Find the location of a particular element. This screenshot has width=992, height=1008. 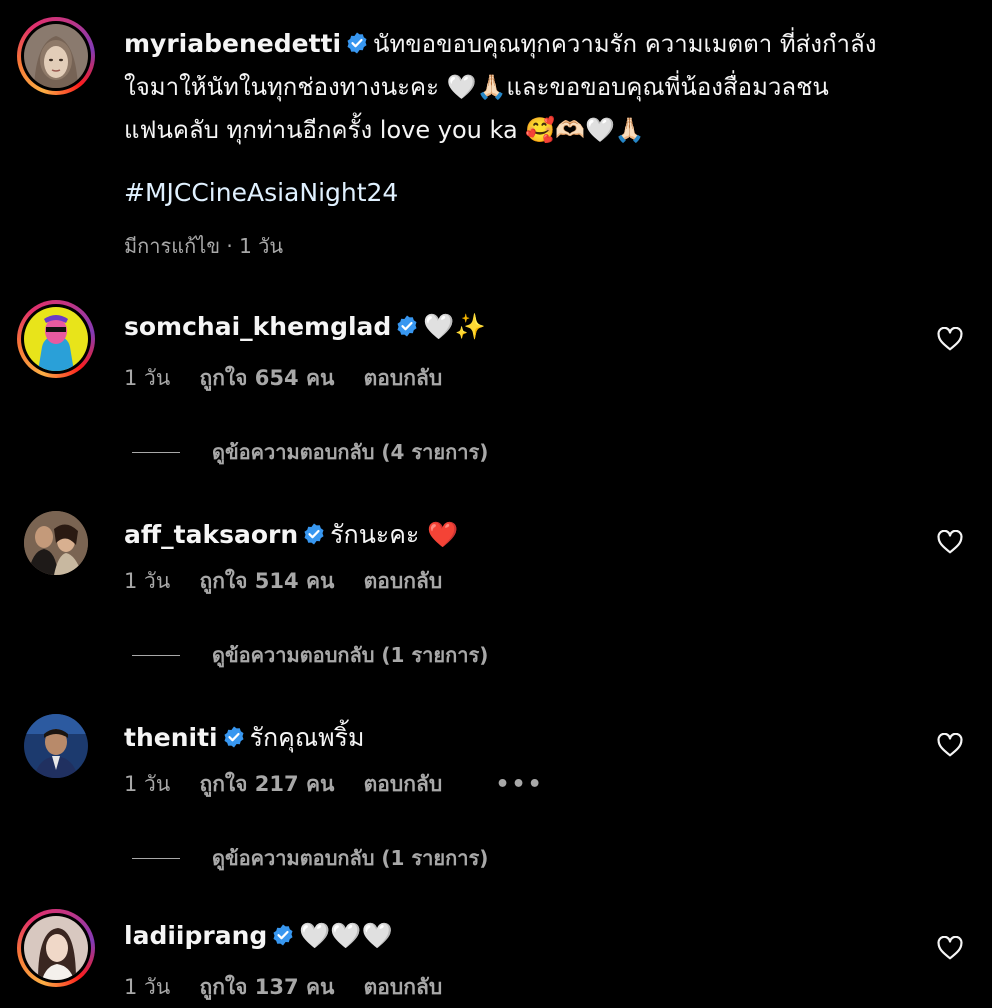

view-replies-label: ดูข้อความตอบกลับ (4 รายการ) is located at coordinates (350, 452).